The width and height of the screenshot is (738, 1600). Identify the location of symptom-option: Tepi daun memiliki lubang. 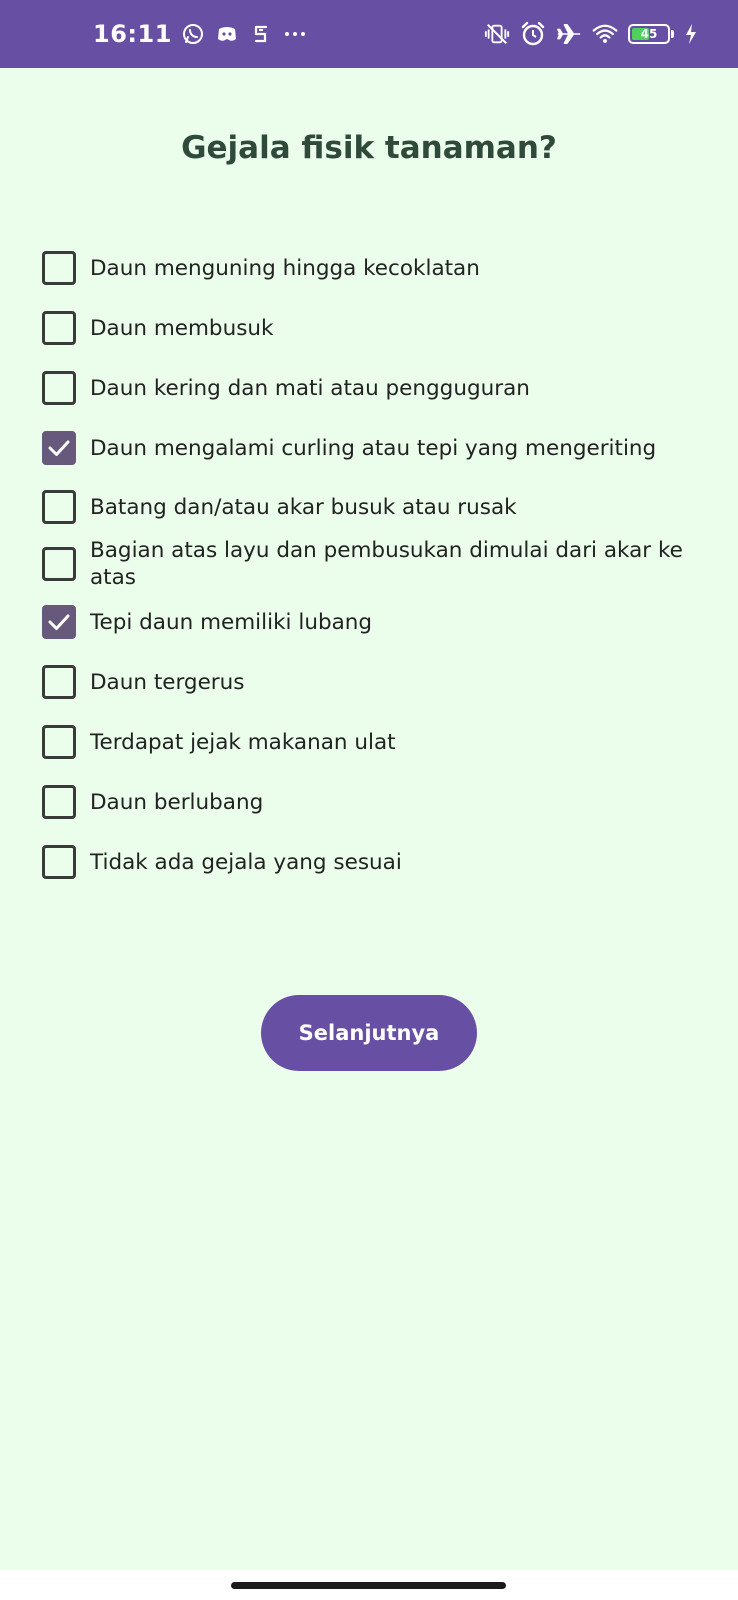
(372, 622).